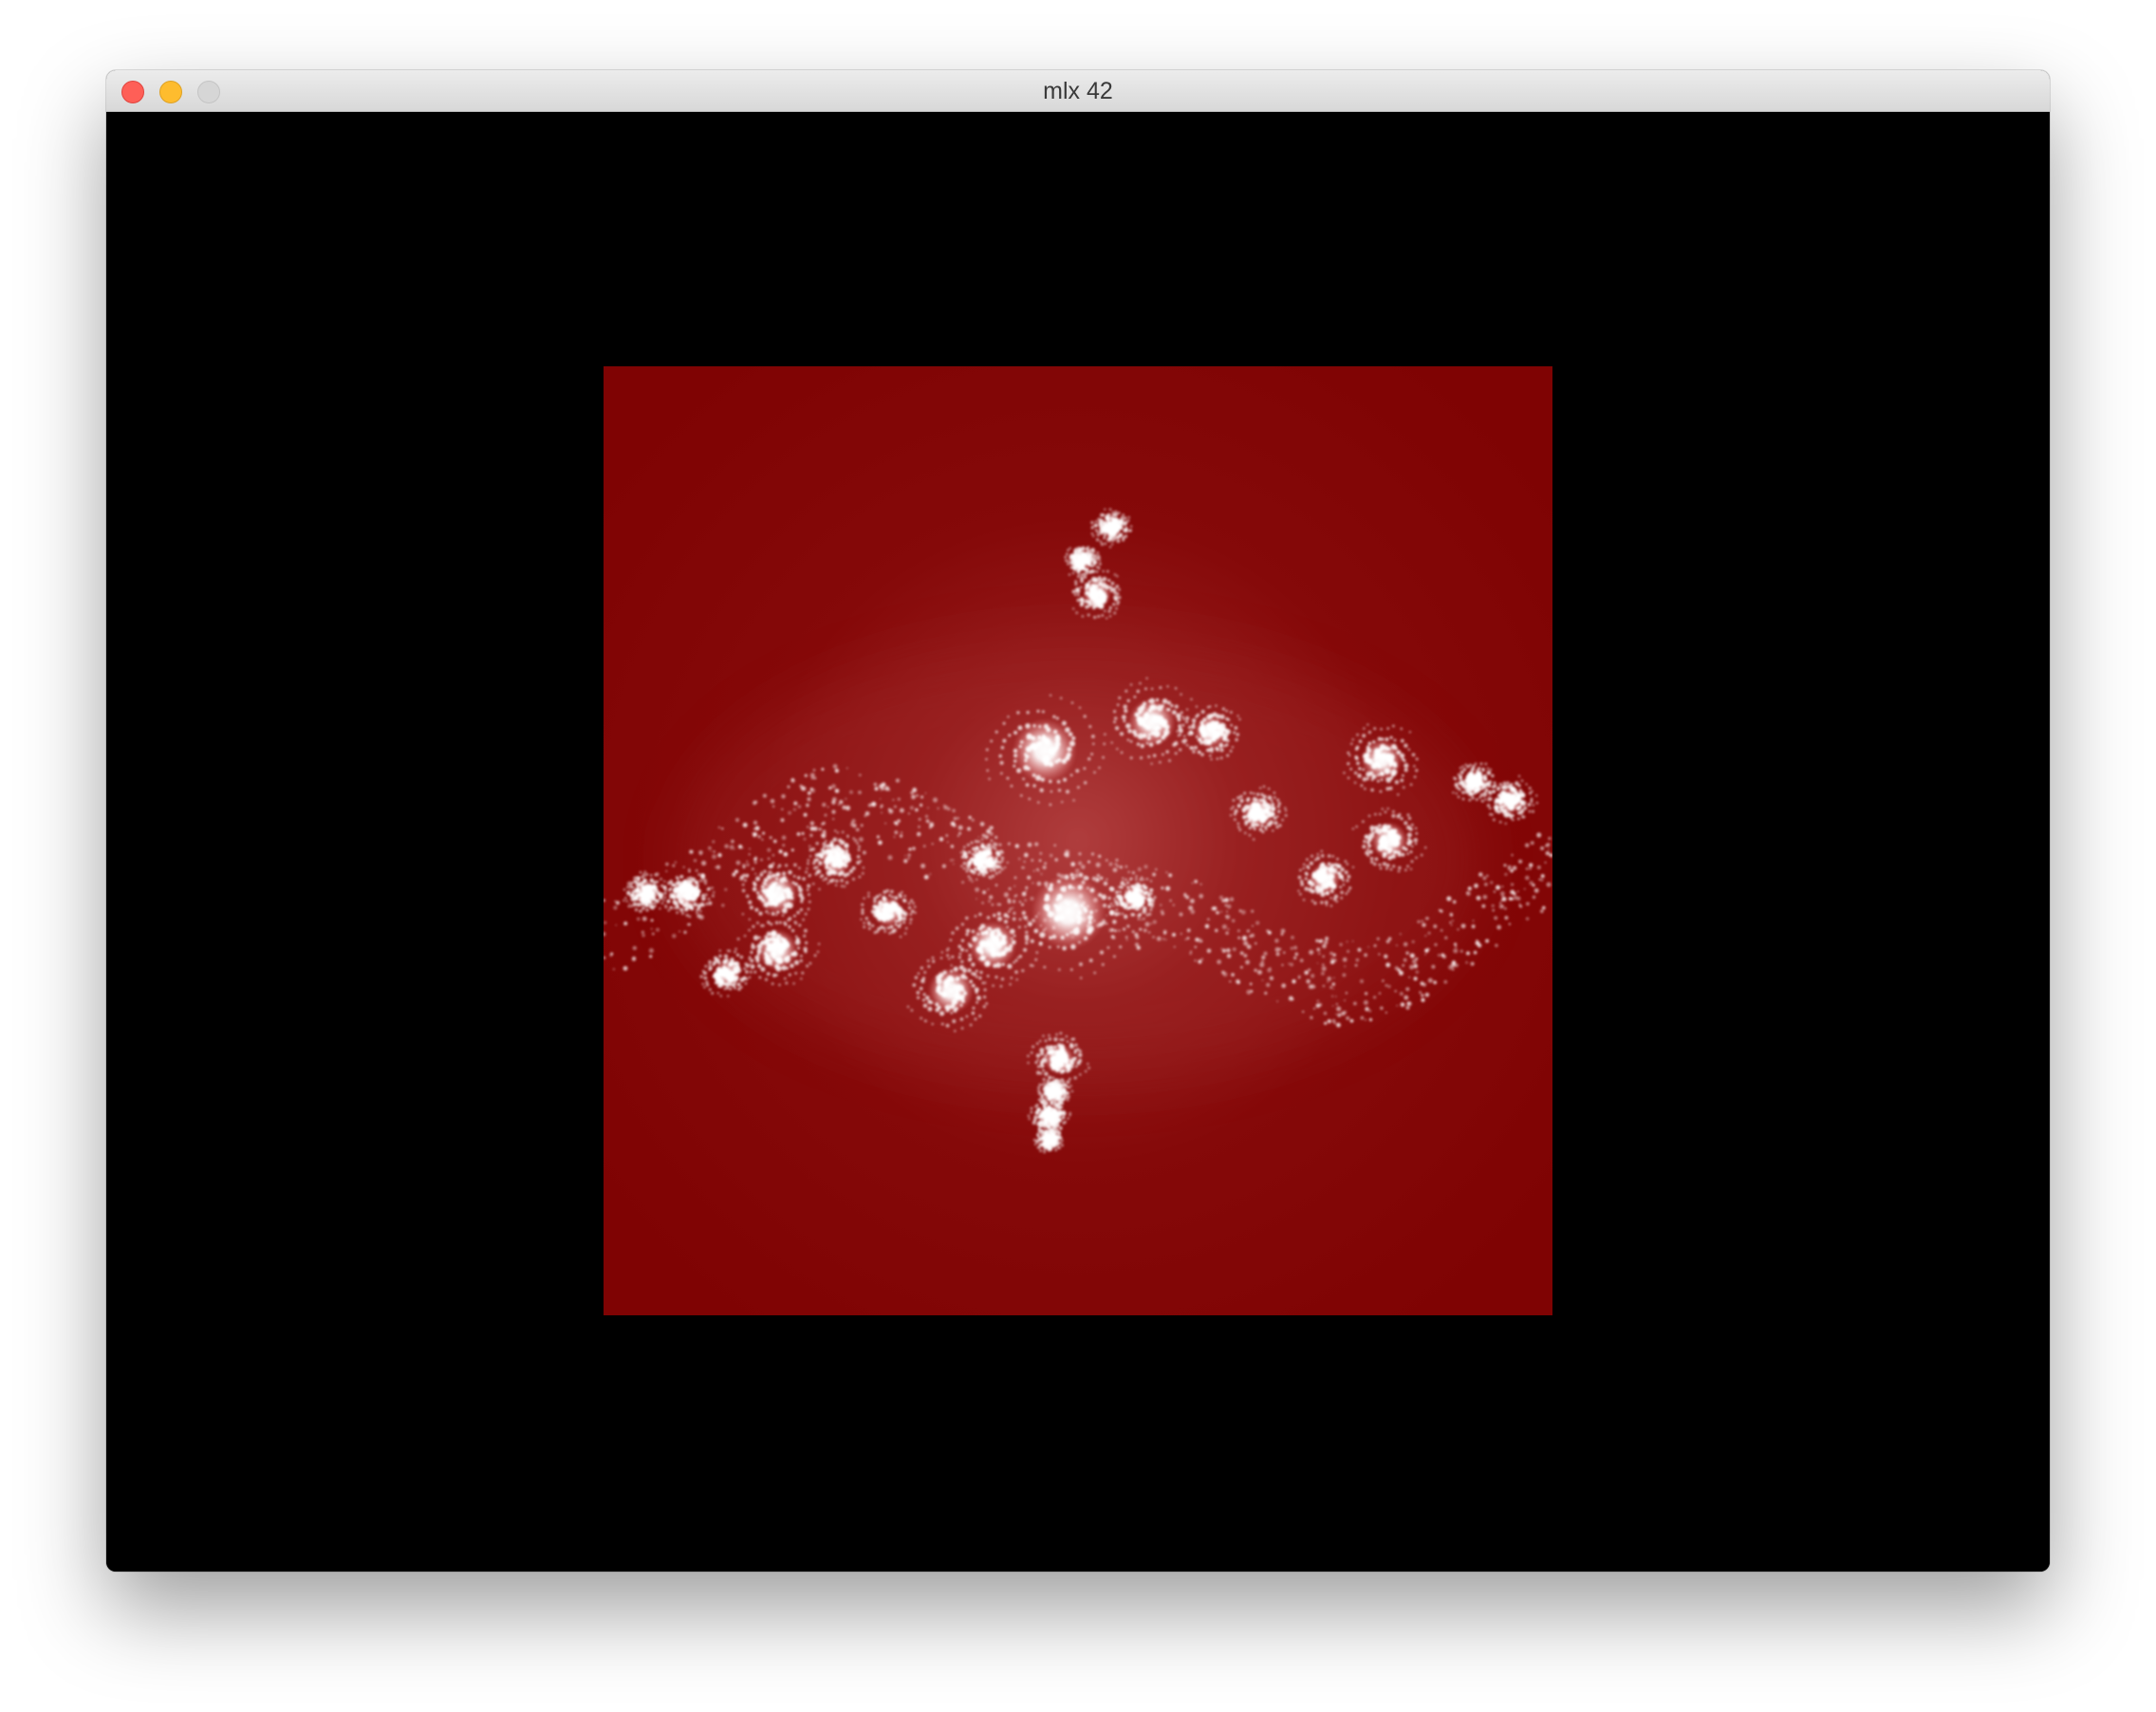 This screenshot has height=1712, width=2156. I want to click on window-title: mlx 42, so click(1078, 91).